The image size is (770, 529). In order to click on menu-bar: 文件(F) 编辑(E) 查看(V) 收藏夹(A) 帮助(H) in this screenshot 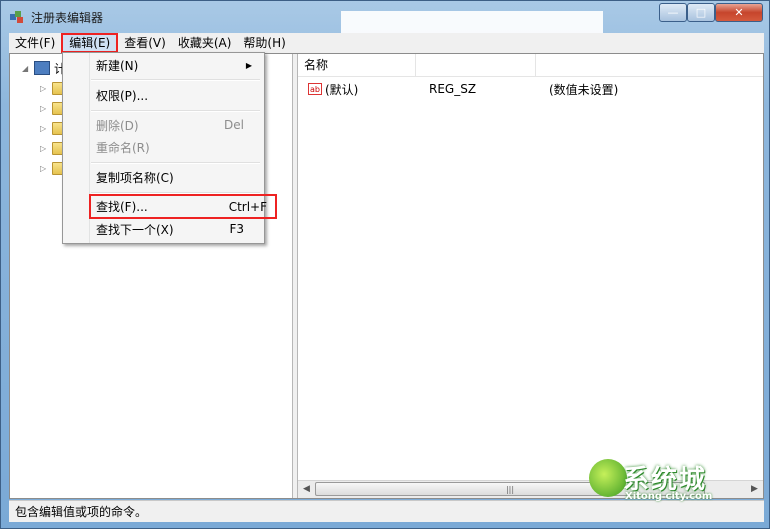, I will do `click(386, 43)`.